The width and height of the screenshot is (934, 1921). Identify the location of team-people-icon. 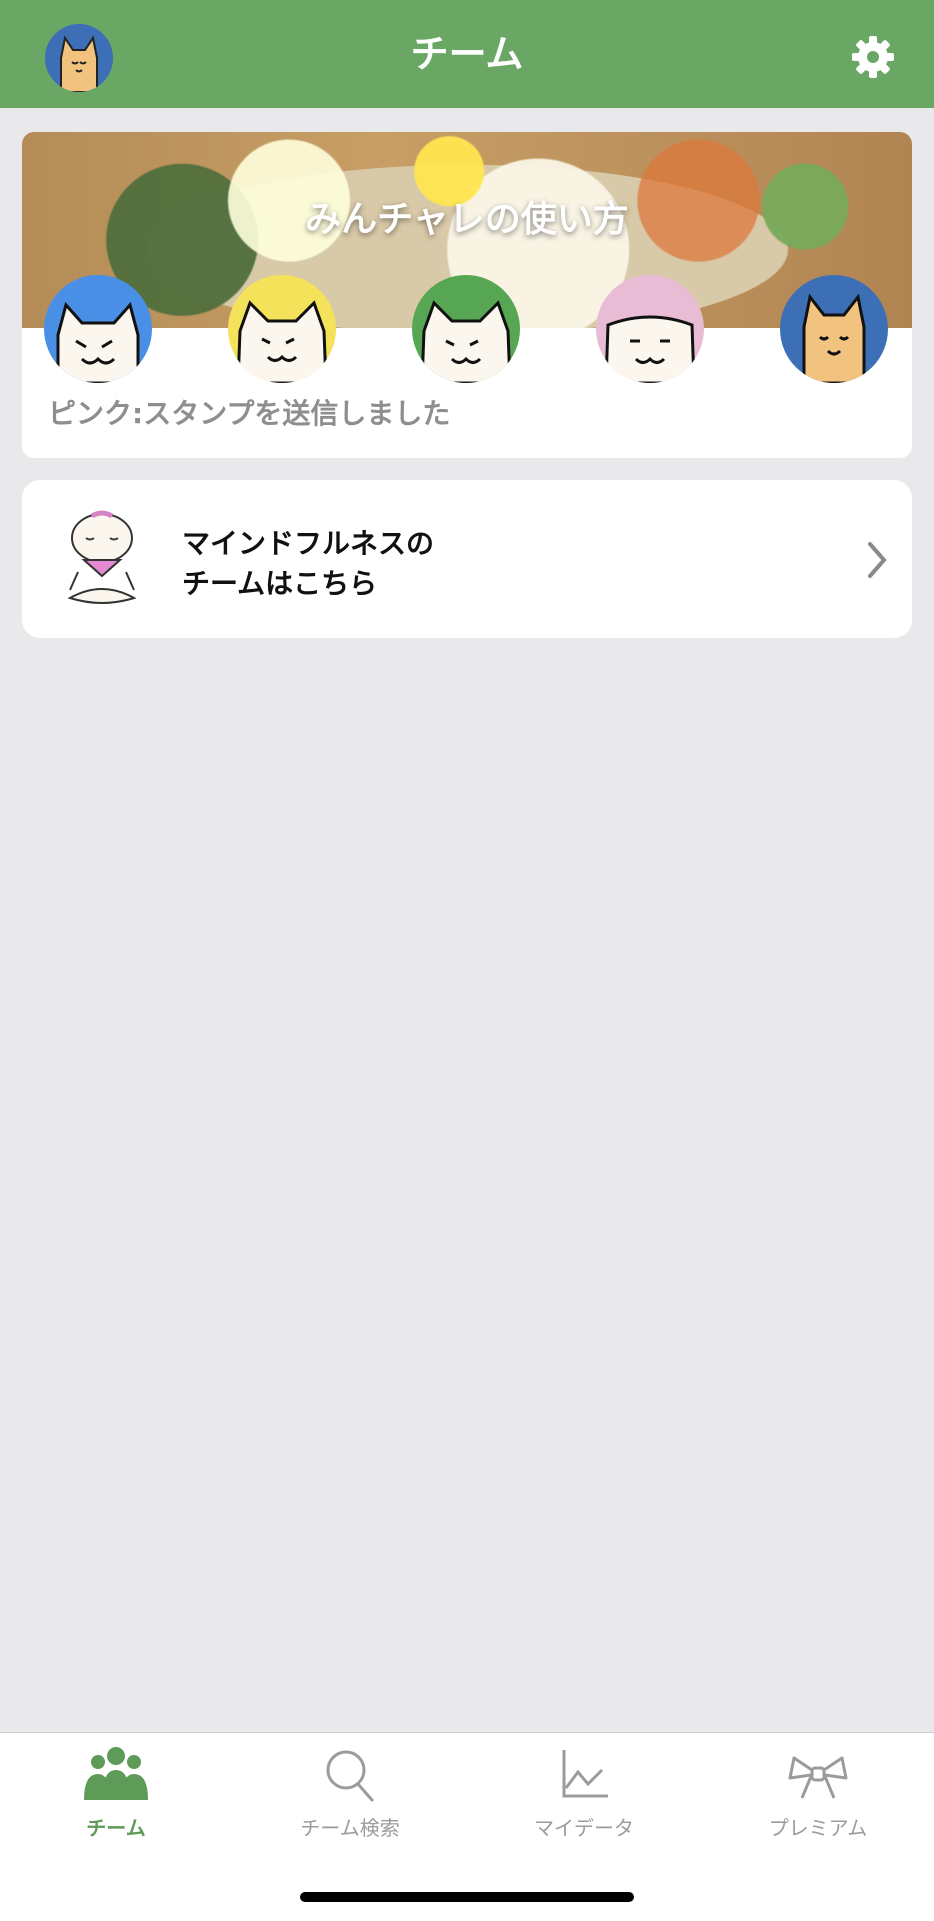
(116, 1773).